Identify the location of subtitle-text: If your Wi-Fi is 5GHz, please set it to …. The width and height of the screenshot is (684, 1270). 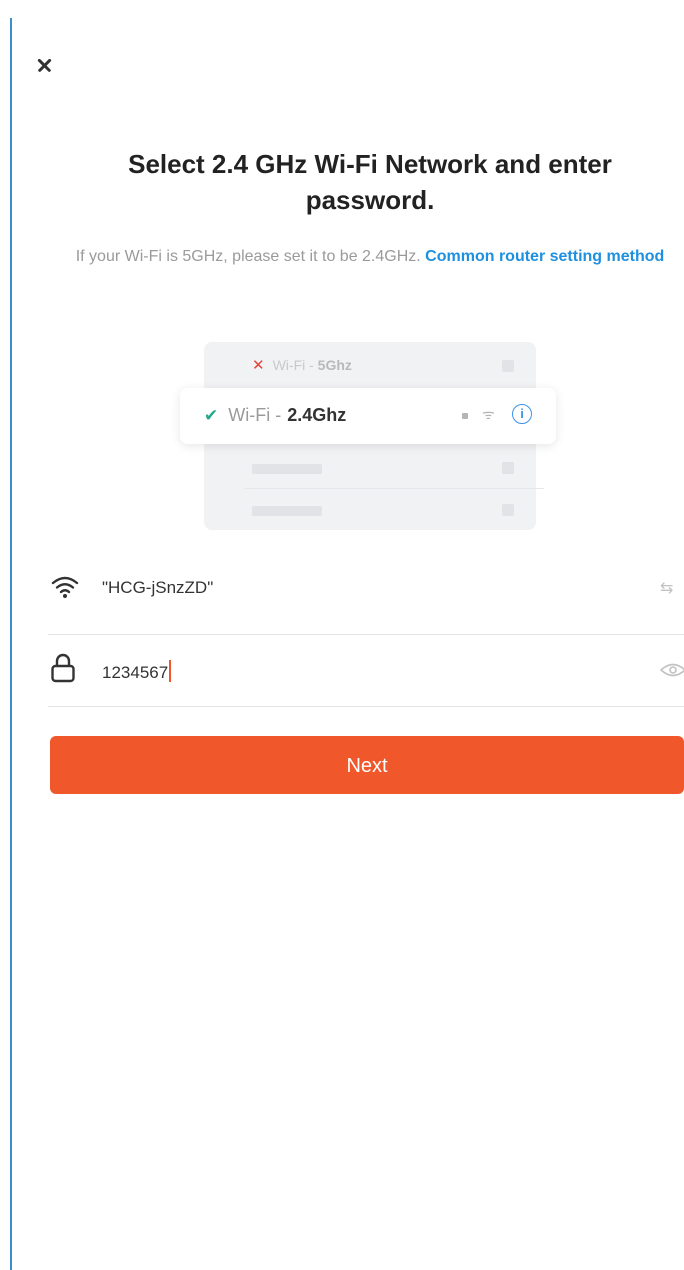
(250, 256).